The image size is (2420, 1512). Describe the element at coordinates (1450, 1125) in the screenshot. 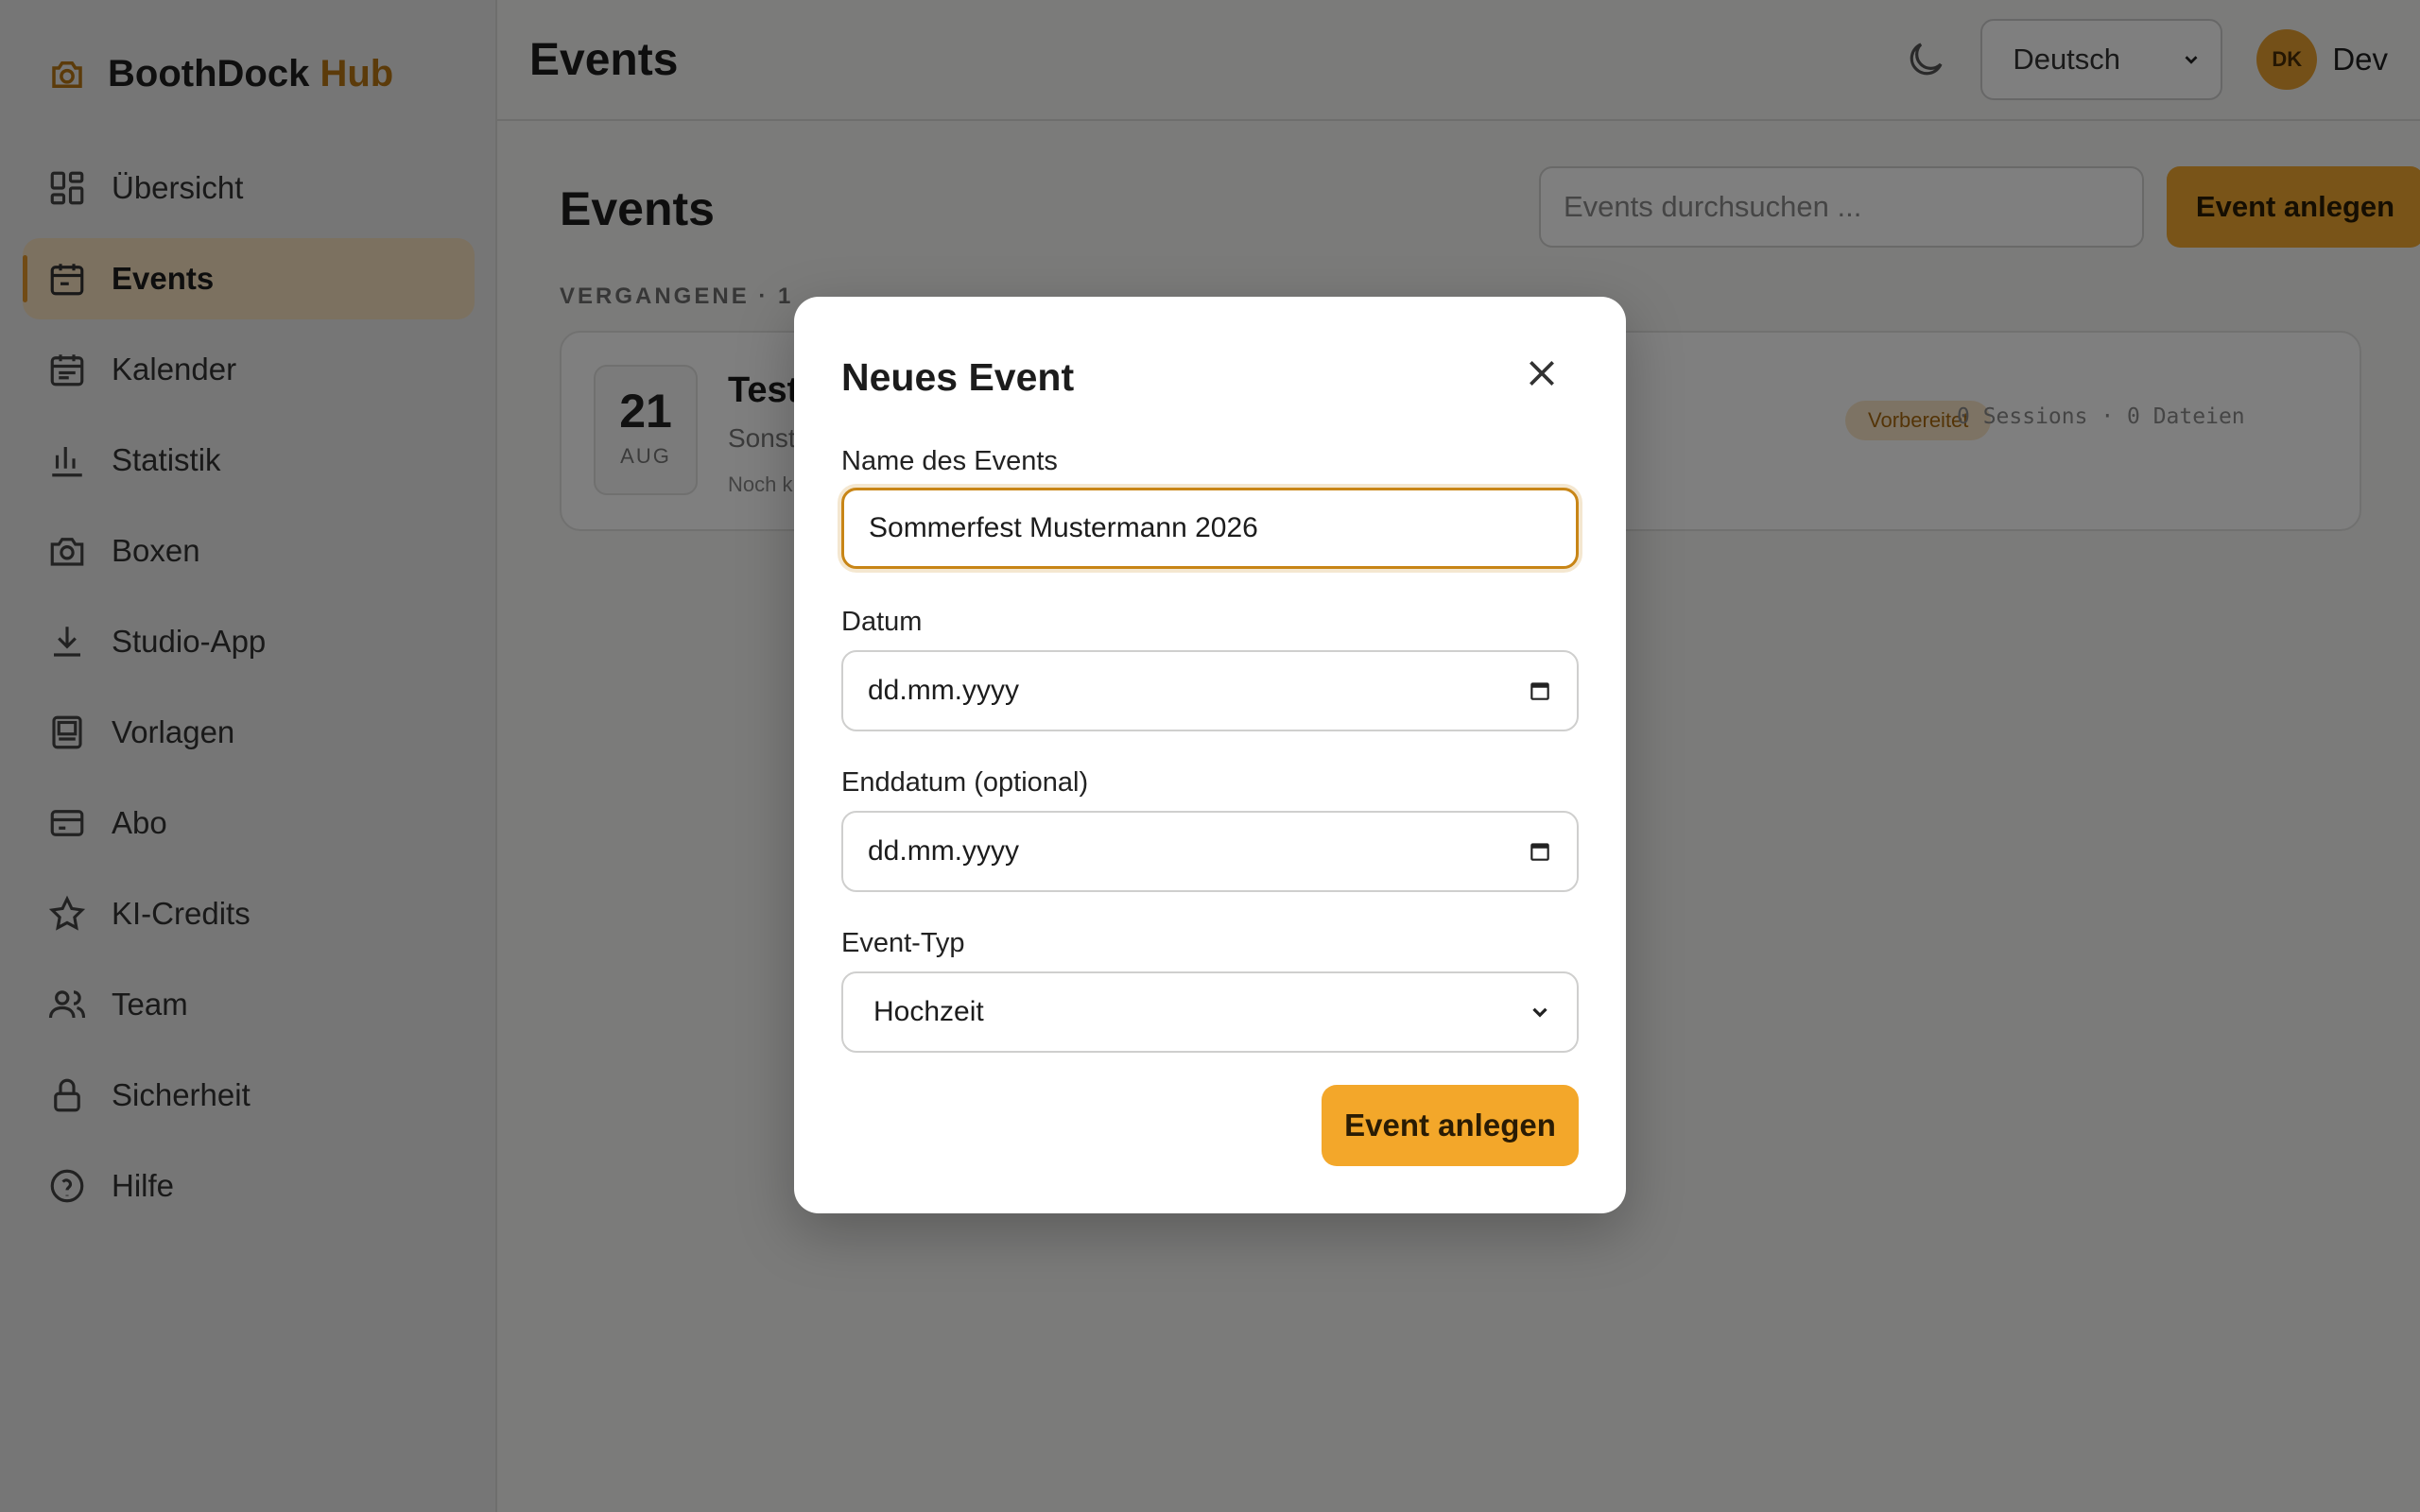

I see `submit-event-button: Event anlegen` at that location.